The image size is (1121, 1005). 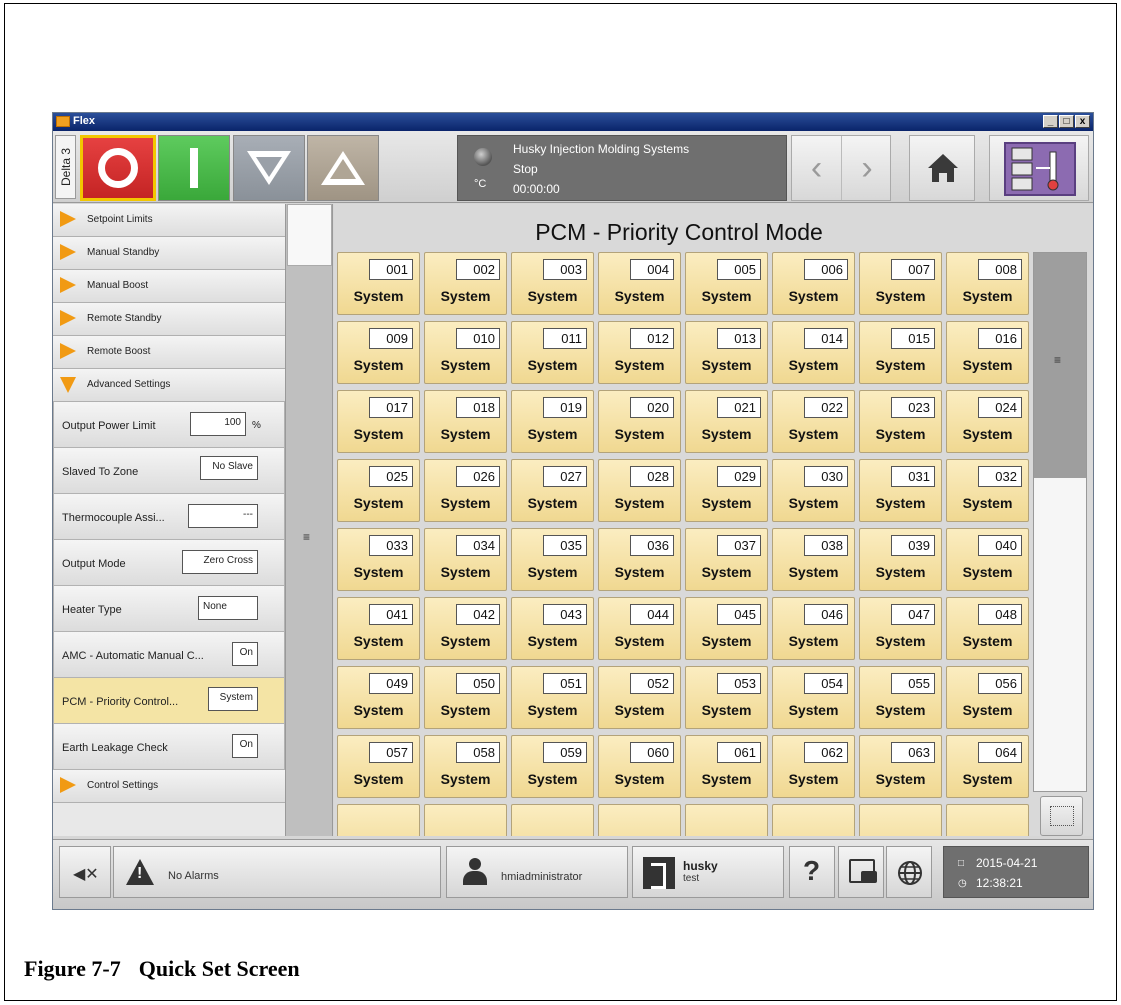 What do you see at coordinates (726, 421) in the screenshot?
I see `zone-tile: 021 System` at bounding box center [726, 421].